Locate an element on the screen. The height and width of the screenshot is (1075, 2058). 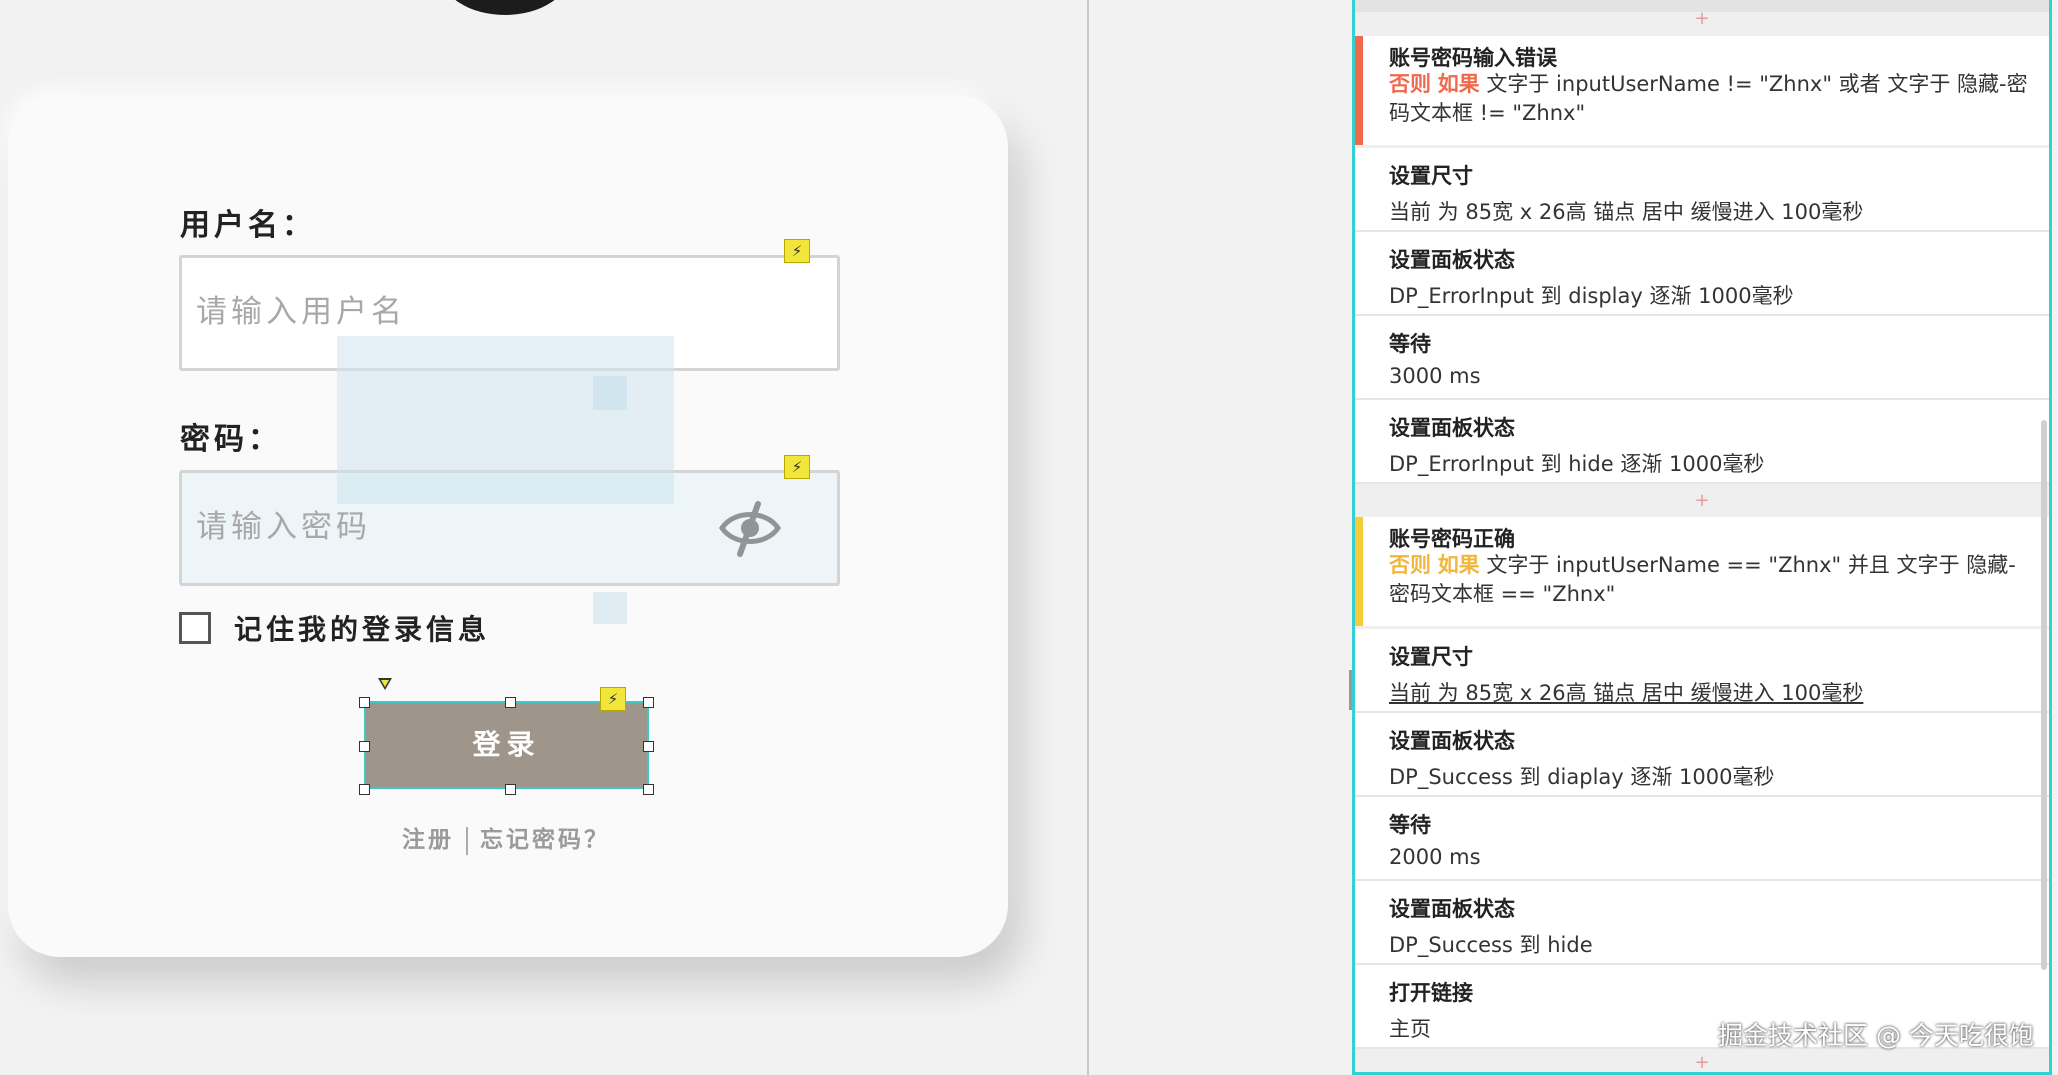
eye-slash-icon is located at coordinates (750, 528).